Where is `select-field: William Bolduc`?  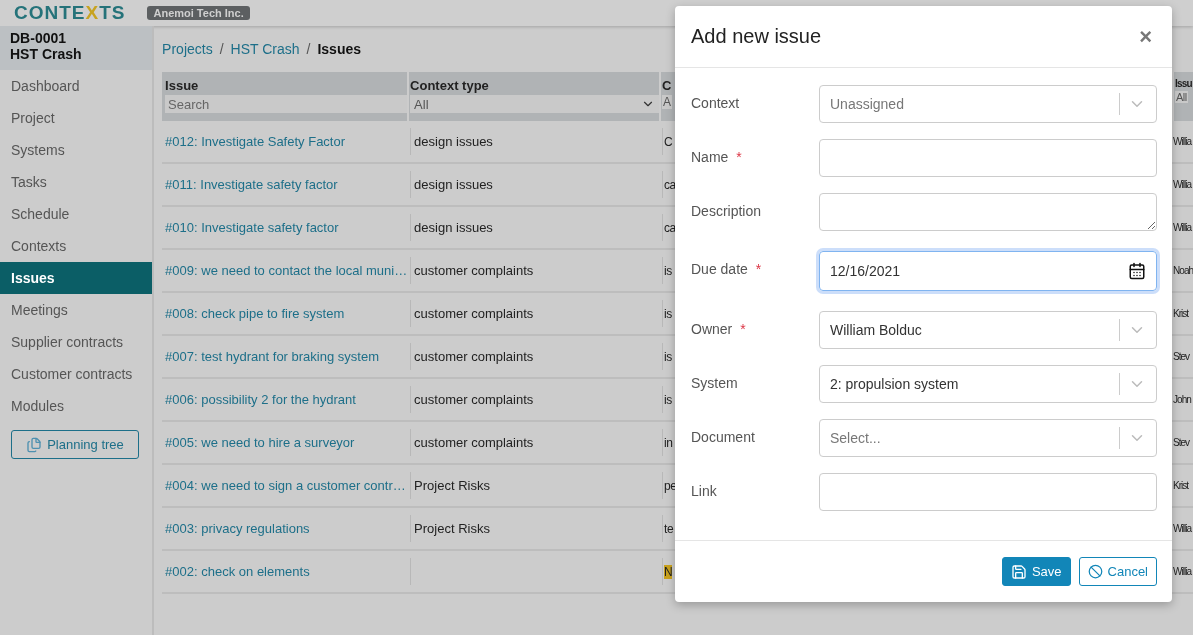
select-field: William Bolduc is located at coordinates (988, 330).